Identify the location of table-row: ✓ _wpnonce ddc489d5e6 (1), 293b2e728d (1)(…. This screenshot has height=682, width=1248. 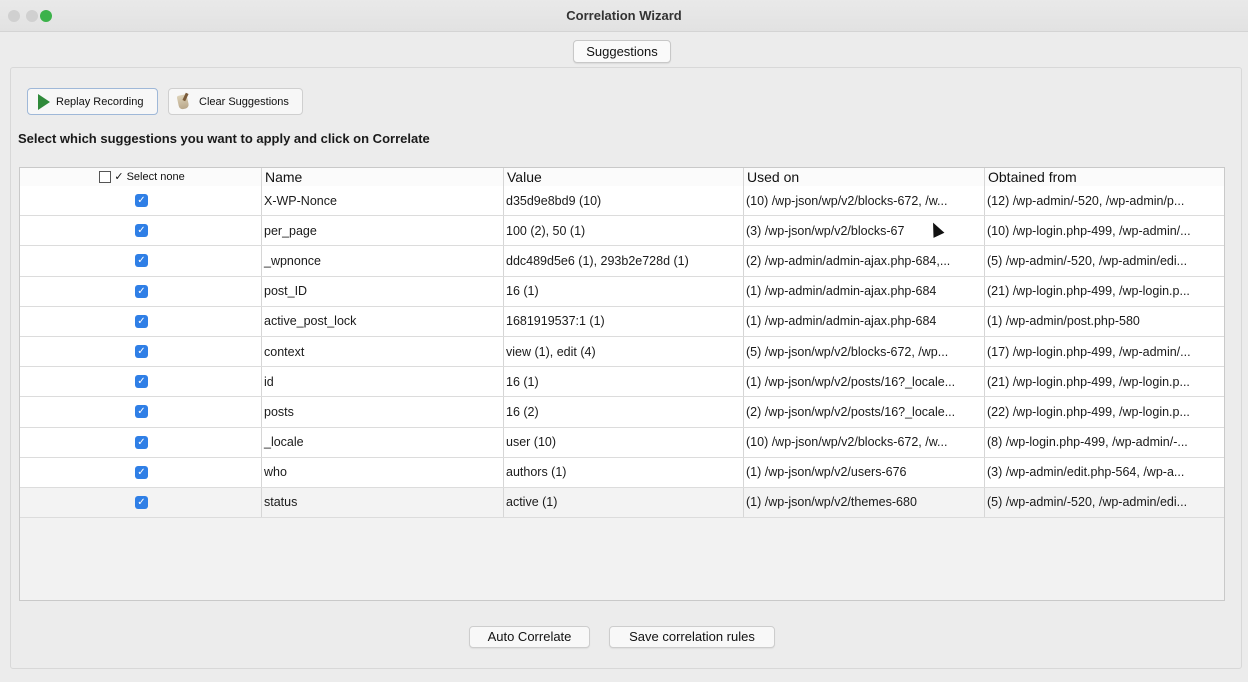
(622, 261).